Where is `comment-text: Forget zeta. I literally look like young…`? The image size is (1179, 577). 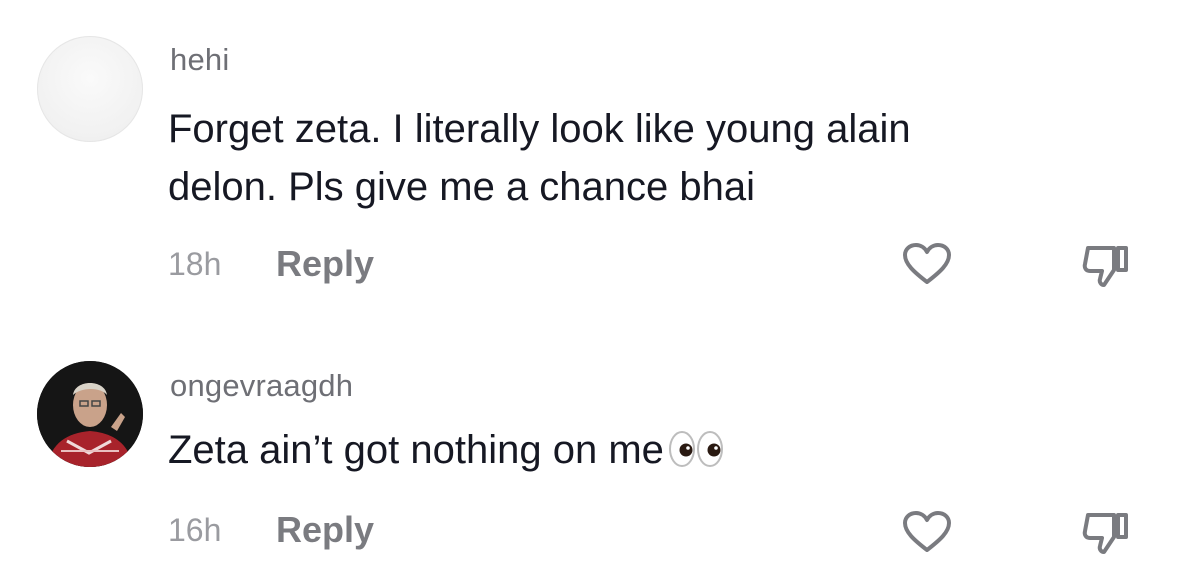
comment-text: Forget zeta. I literally look like young… is located at coordinates (539, 158).